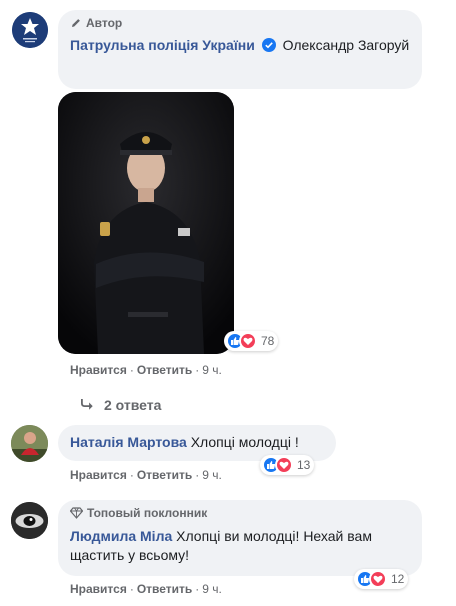 Image resolution: width=456 pixels, height=606 pixels. I want to click on reactions-2: 13, so click(287, 465).